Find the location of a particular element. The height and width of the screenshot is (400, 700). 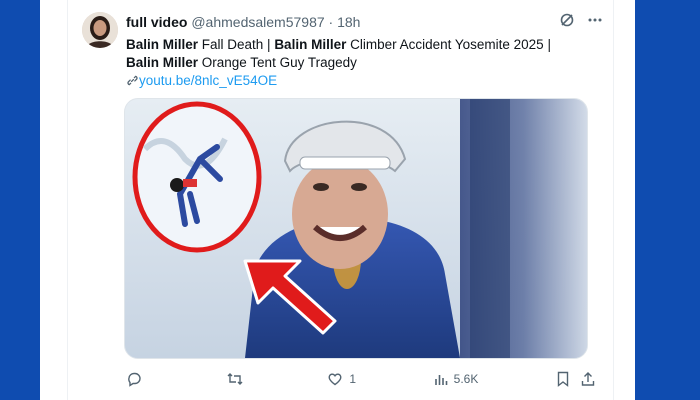

background-left is located at coordinates (20, 200).